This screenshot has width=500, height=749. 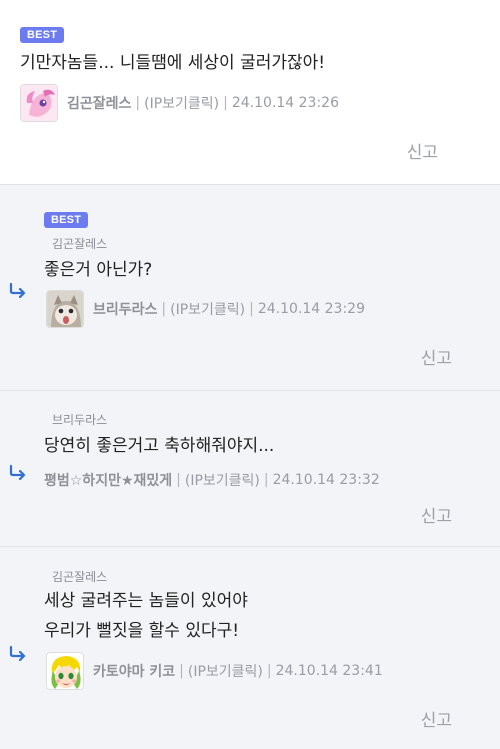 What do you see at coordinates (146, 616) in the screenshot?
I see `comment-text: 세상 굴려주는 놈들이 있어야 우리가 뻘짓을 할수 있다구!` at bounding box center [146, 616].